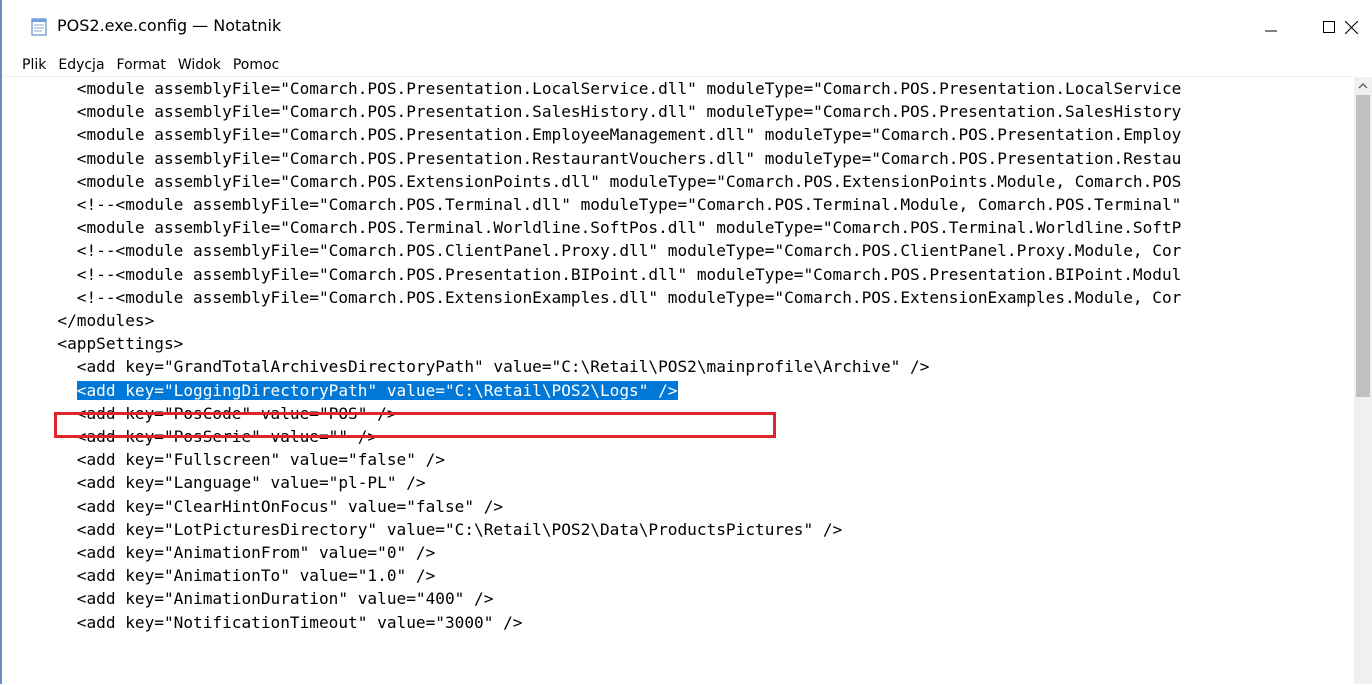 Image resolution: width=1372 pixels, height=685 pixels. I want to click on window-title: POS2.exe.config — Notatnik, so click(169, 25).